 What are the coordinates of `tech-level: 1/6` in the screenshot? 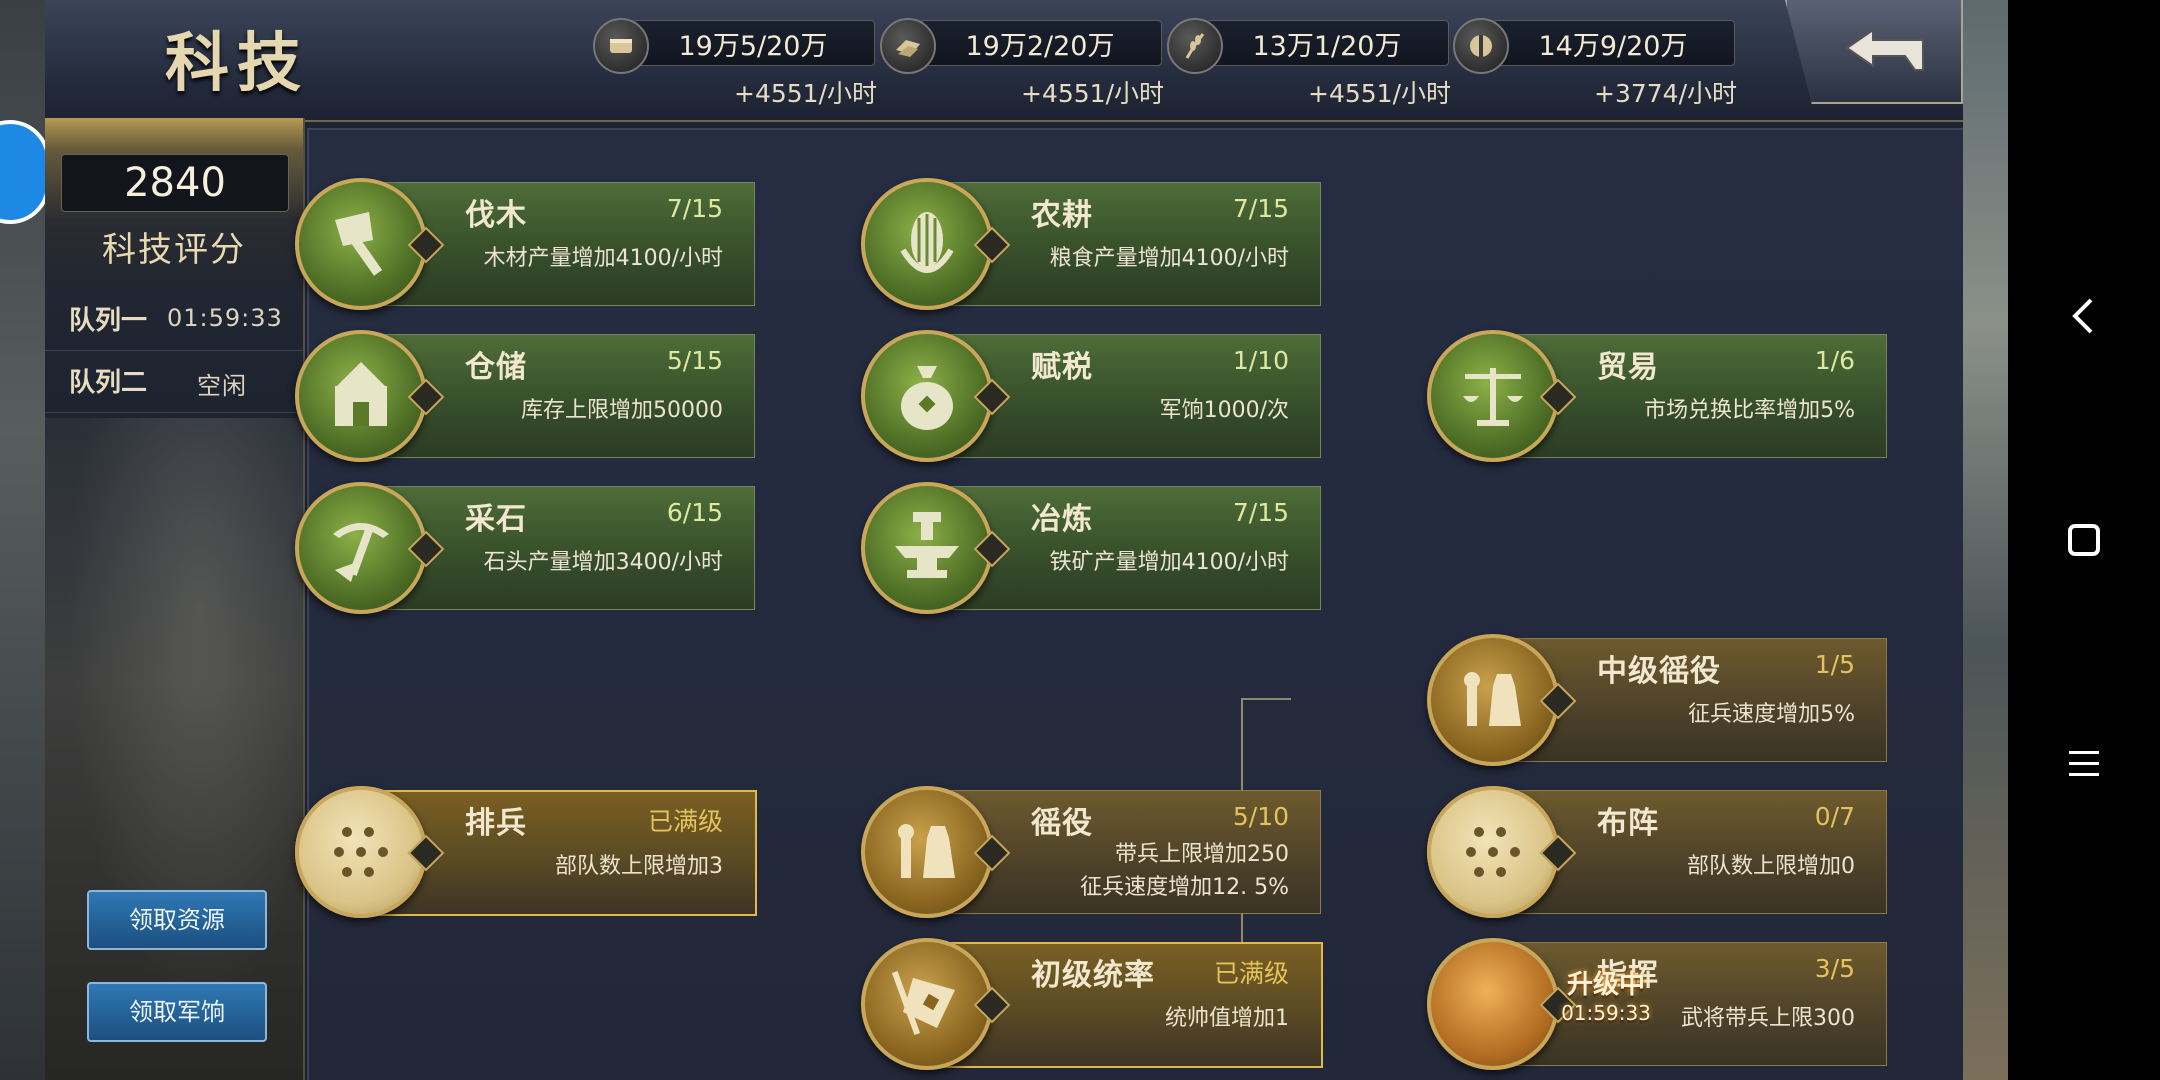 It's located at (1834, 360).